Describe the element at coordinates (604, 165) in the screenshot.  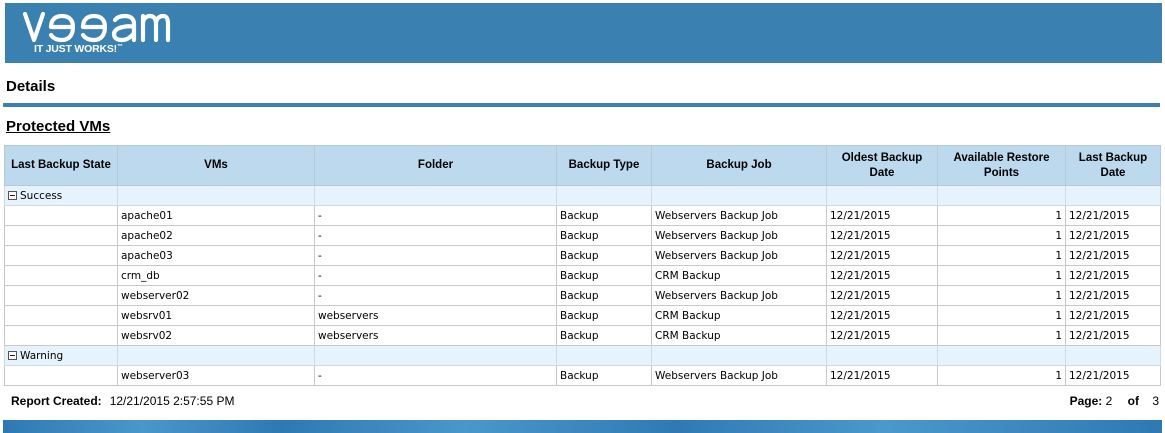
I see `column-header: Backup Type` at that location.